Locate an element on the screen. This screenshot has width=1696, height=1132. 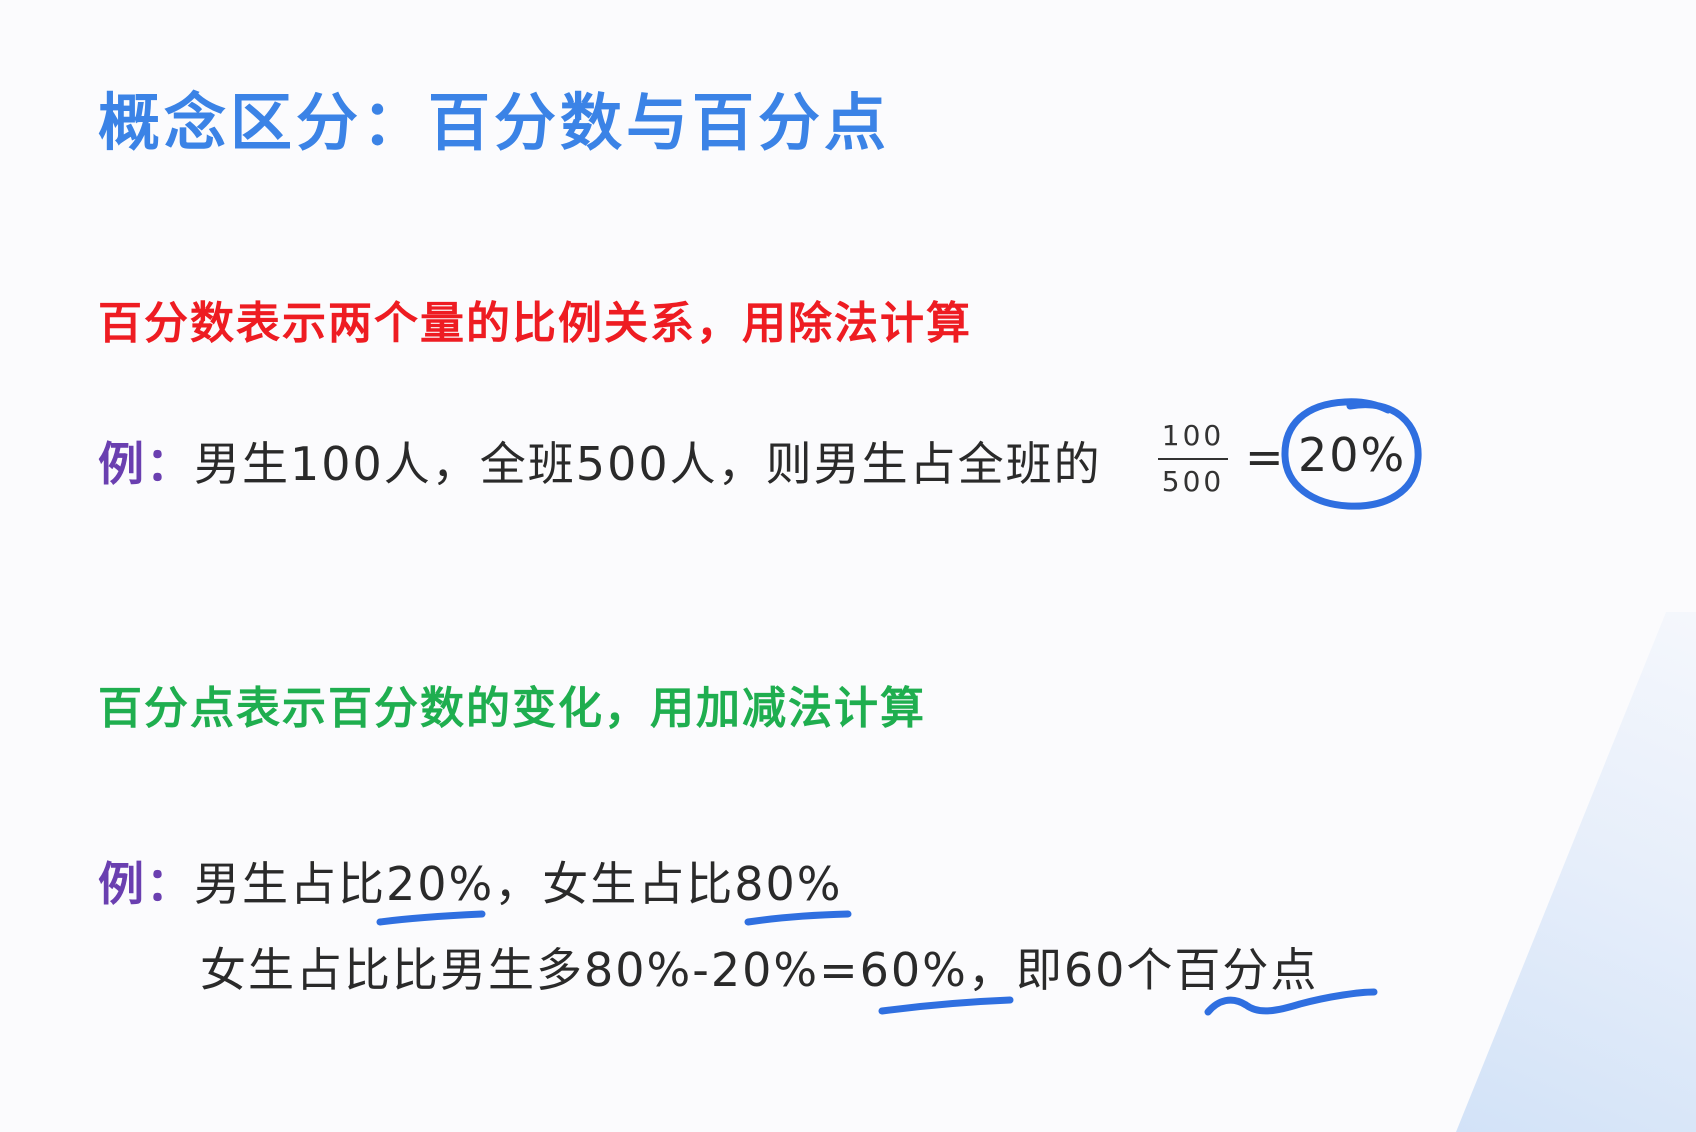
percentage-point-rule: 百分点表示百分数的变化，用加减法计算 is located at coordinates (512, 708).